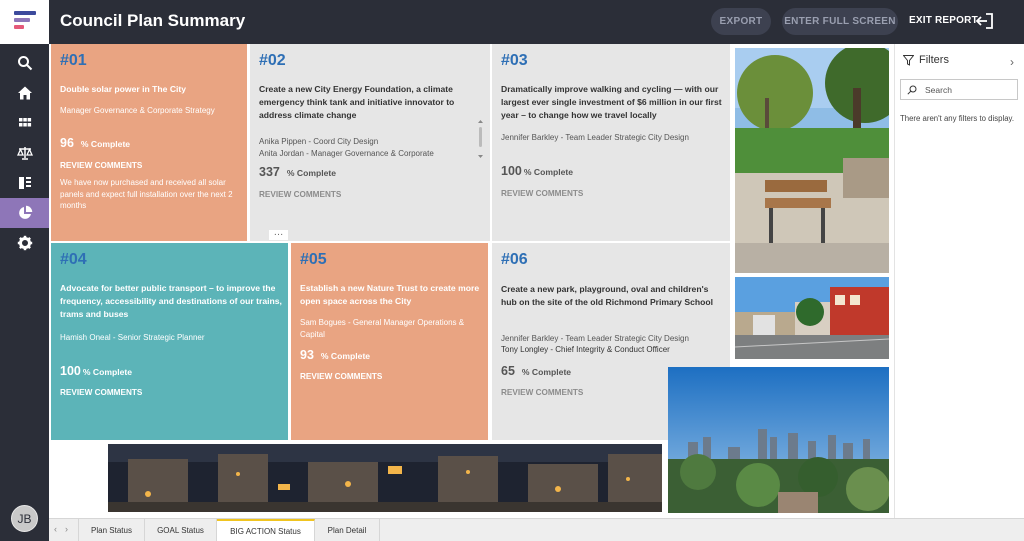 The image size is (1024, 541). Describe the element at coordinates (307, 355) in the screenshot. I see `percent-value: 93` at that location.